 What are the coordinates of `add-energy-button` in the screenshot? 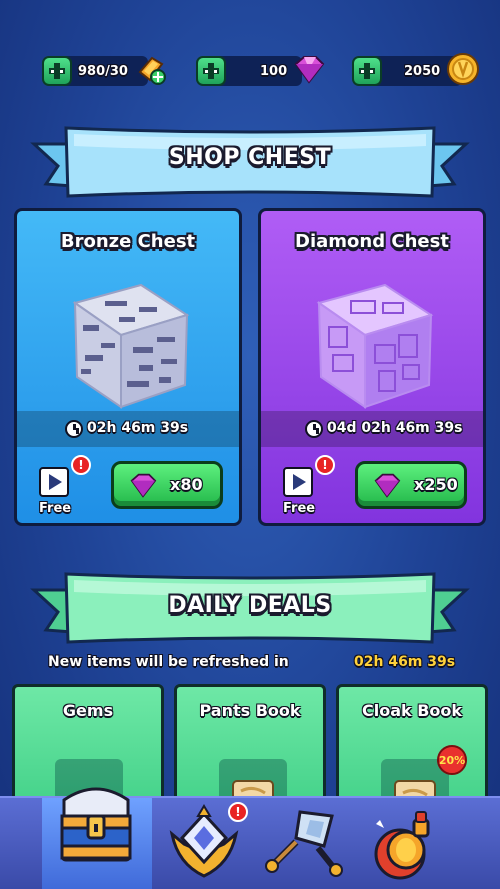 It's located at (57, 71).